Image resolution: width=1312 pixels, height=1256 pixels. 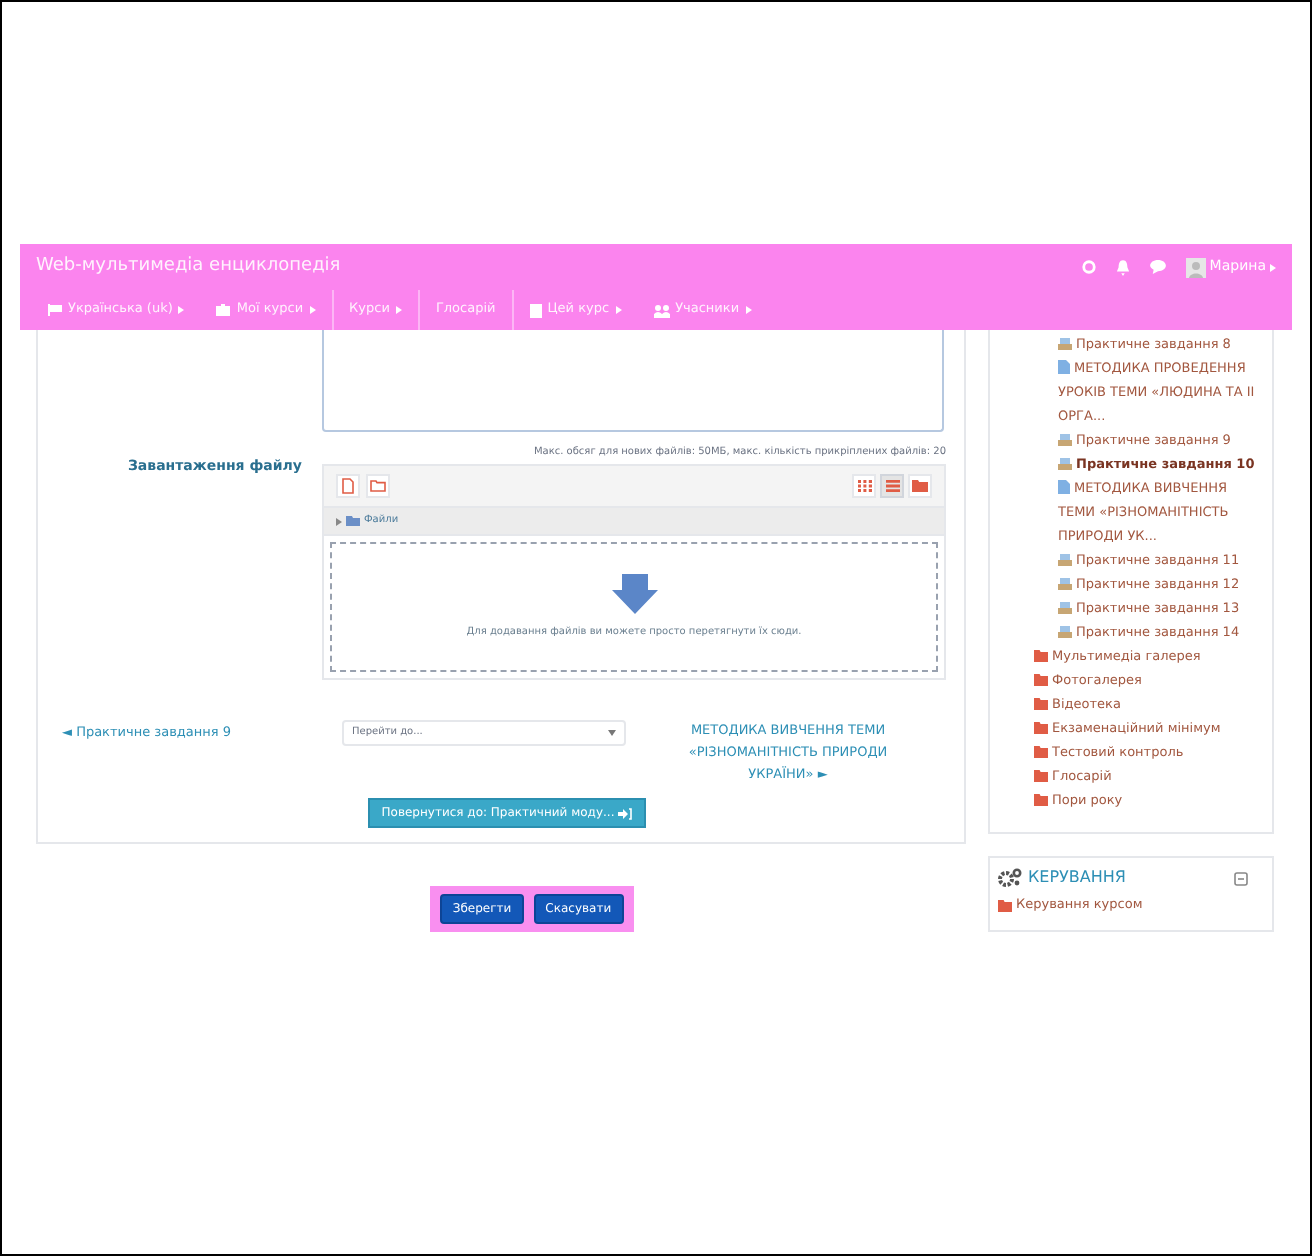 I want to click on add-file-button, so click(x=348, y=486).